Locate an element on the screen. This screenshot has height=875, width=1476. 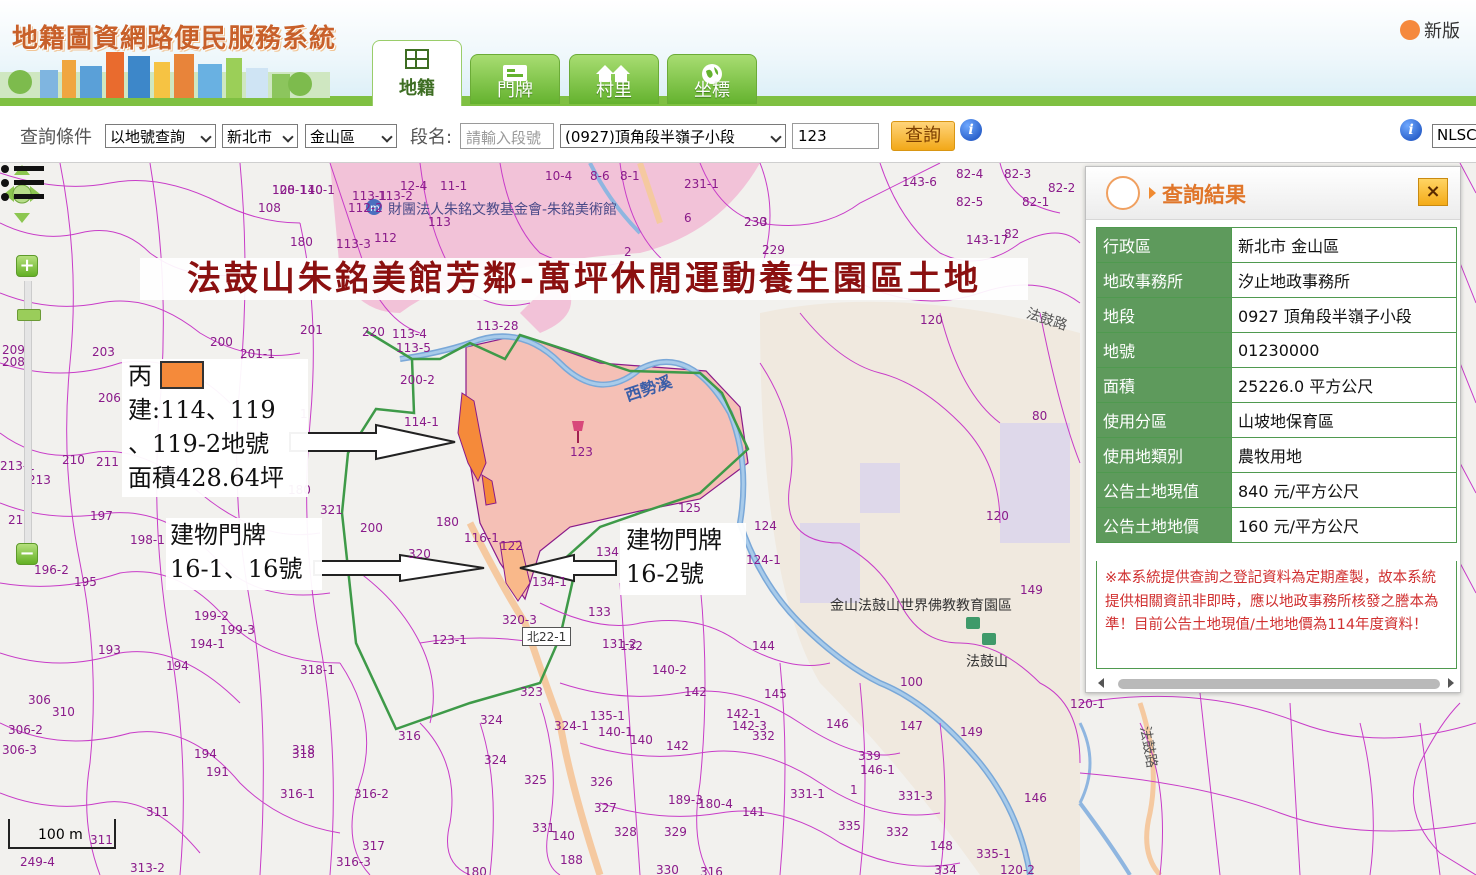
parcel-number-label: 123 is located at coordinates (581, 452).